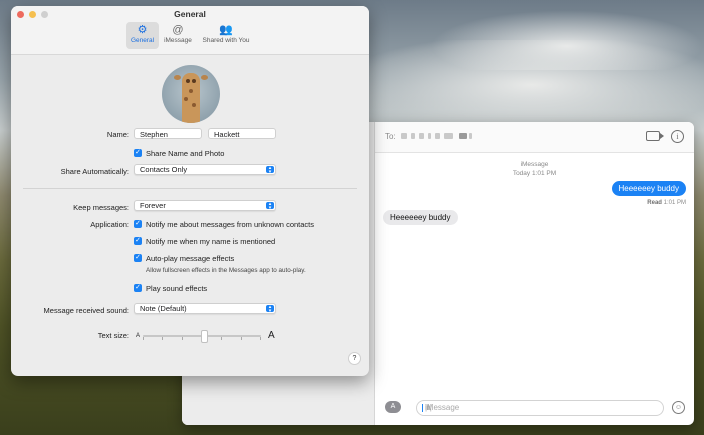  Describe the element at coordinates (190, 188) in the screenshot. I see `divider` at that location.